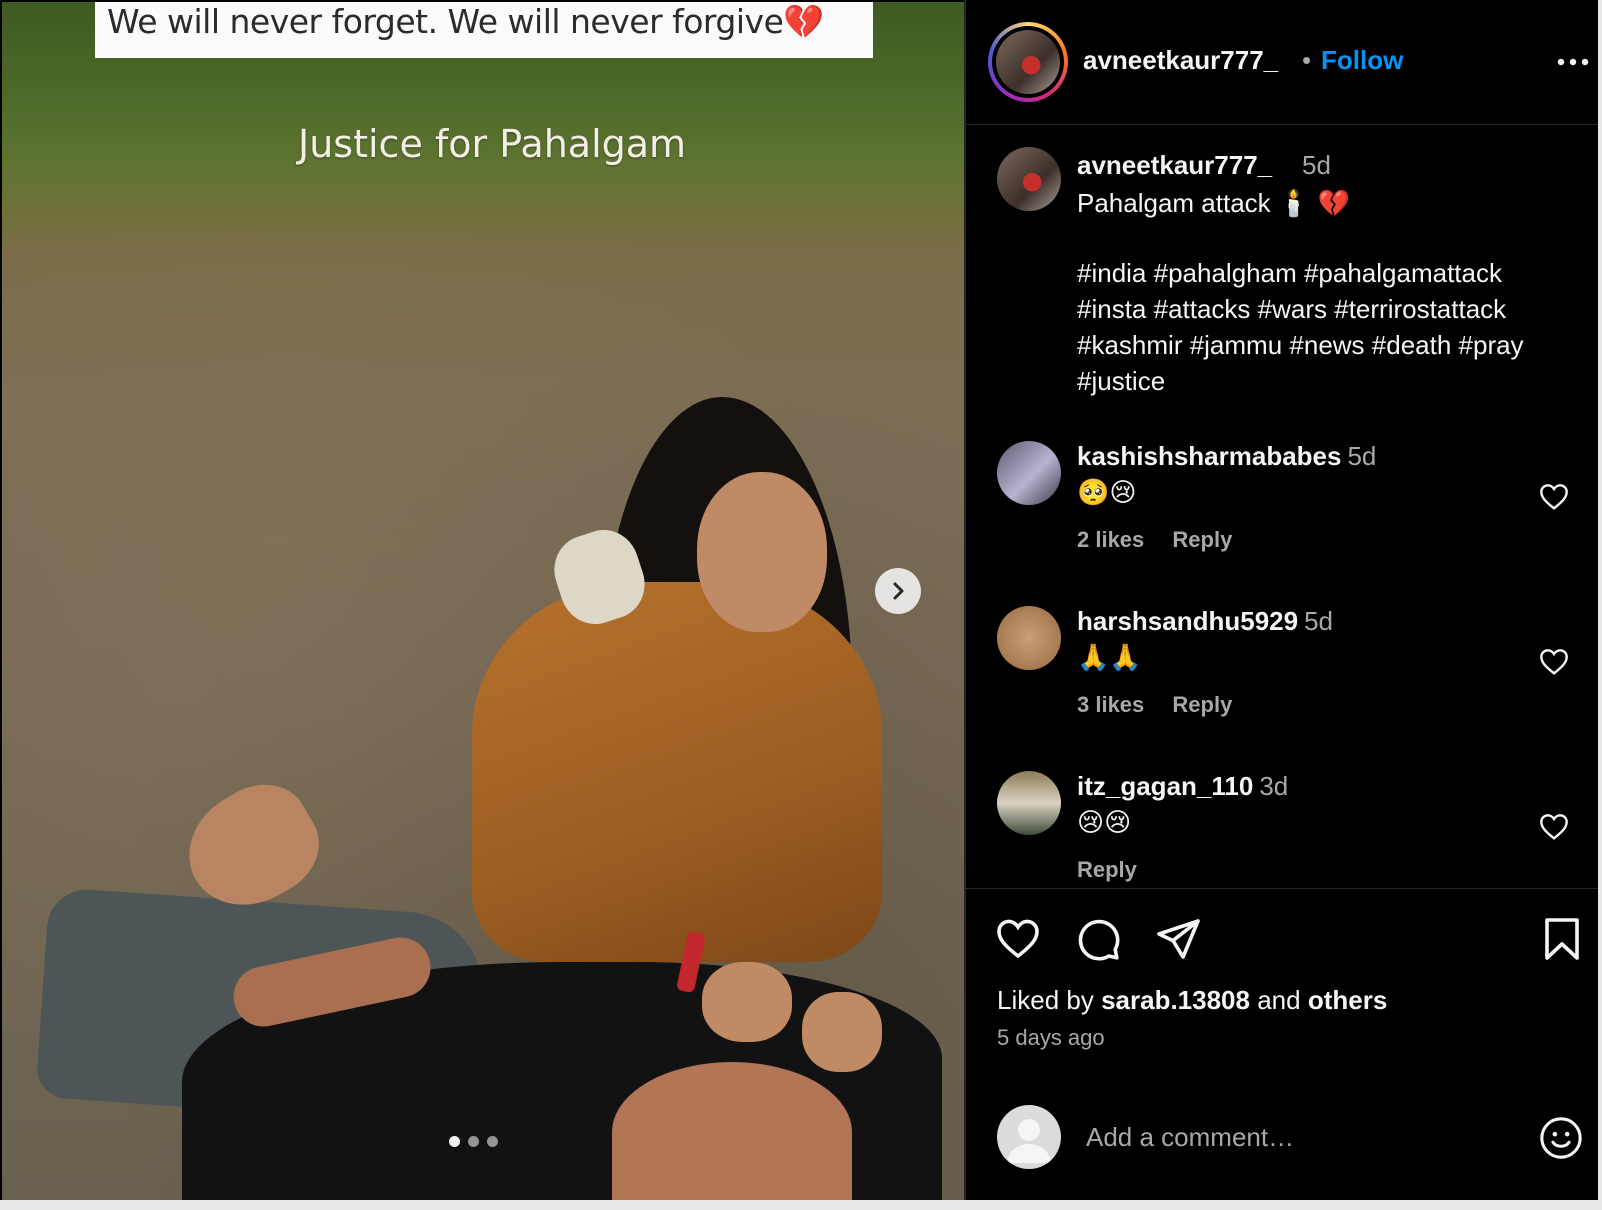 The width and height of the screenshot is (1602, 1210). What do you see at coordinates (1110, 704) in the screenshot?
I see `comment-likes: 3 likes` at bounding box center [1110, 704].